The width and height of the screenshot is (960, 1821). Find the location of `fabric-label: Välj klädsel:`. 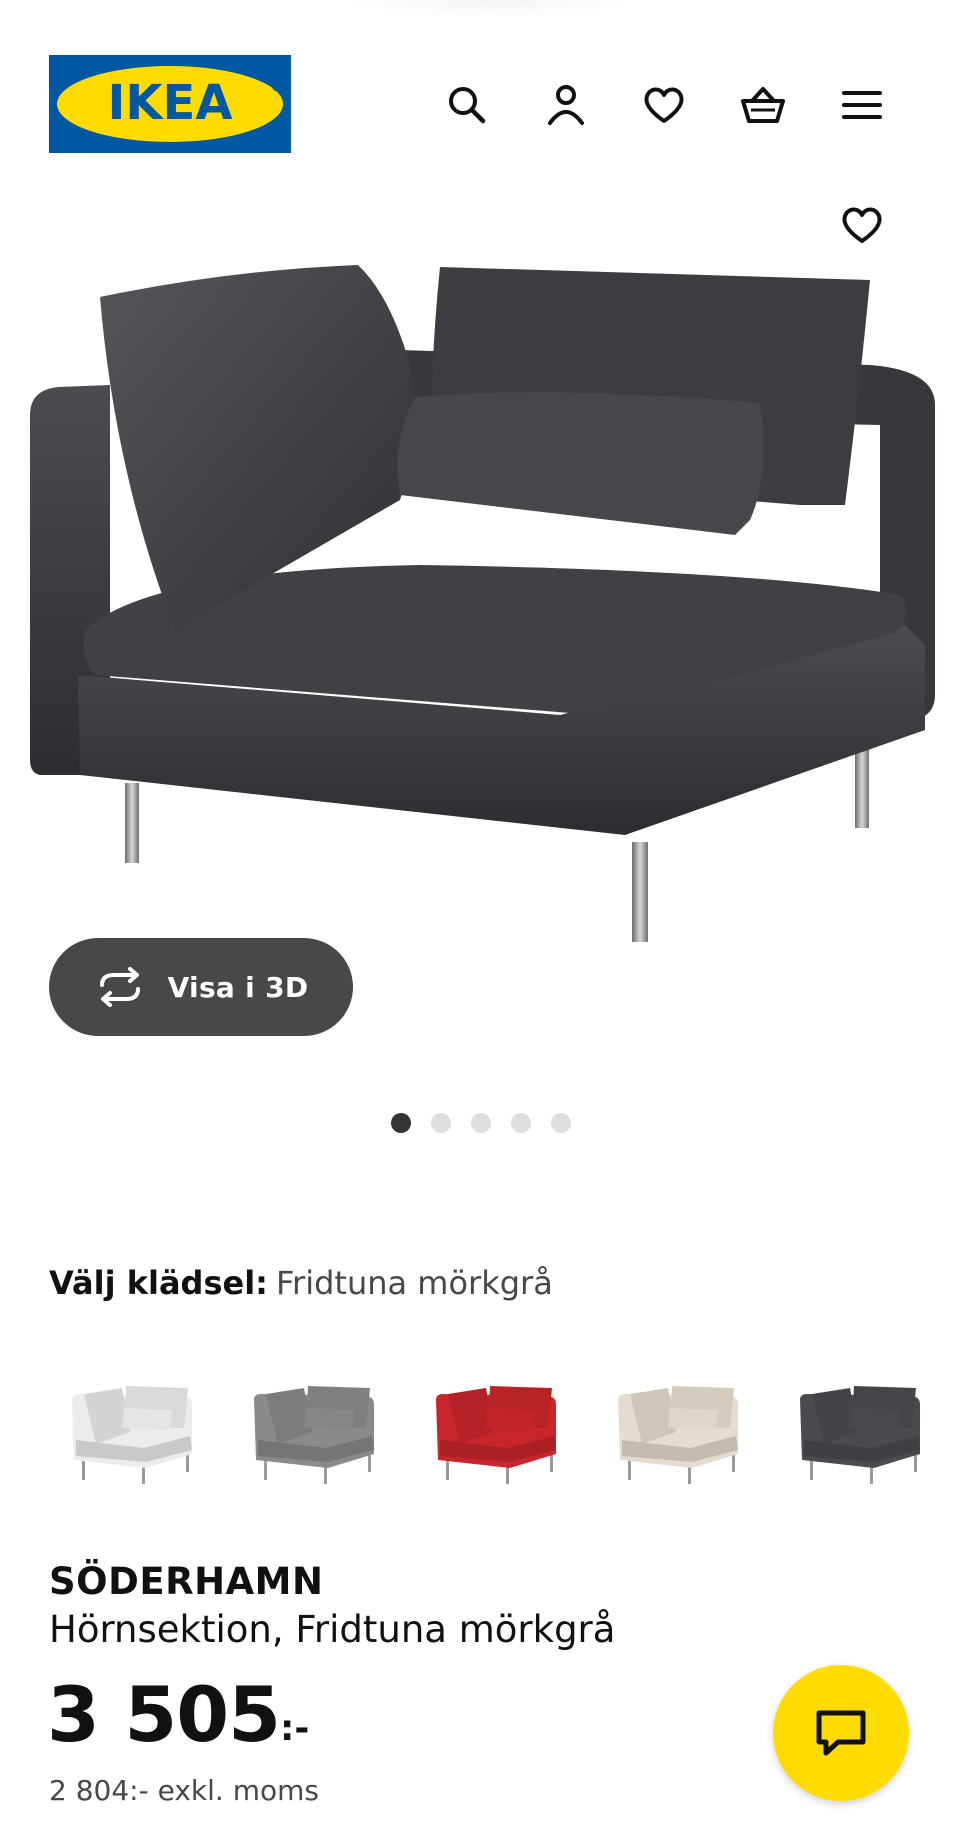

fabric-label: Välj klädsel: is located at coordinates (158, 1283).